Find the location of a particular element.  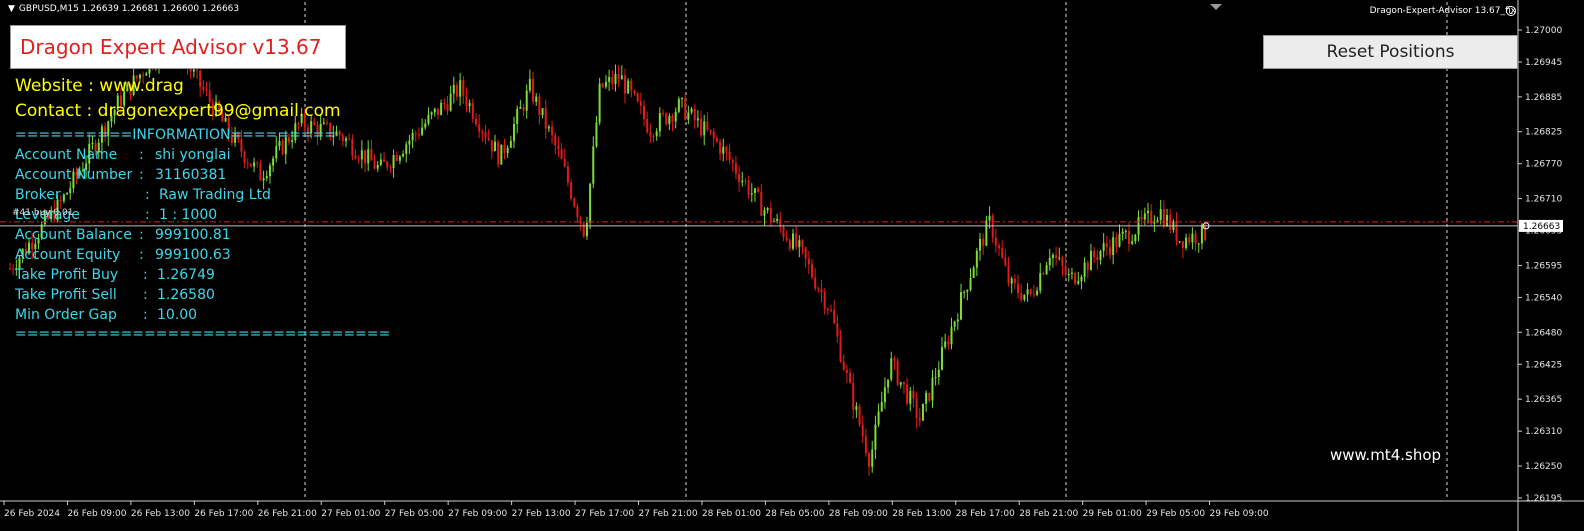

time-tick-label: 27 Feb 17:00 is located at coordinates (604, 514).